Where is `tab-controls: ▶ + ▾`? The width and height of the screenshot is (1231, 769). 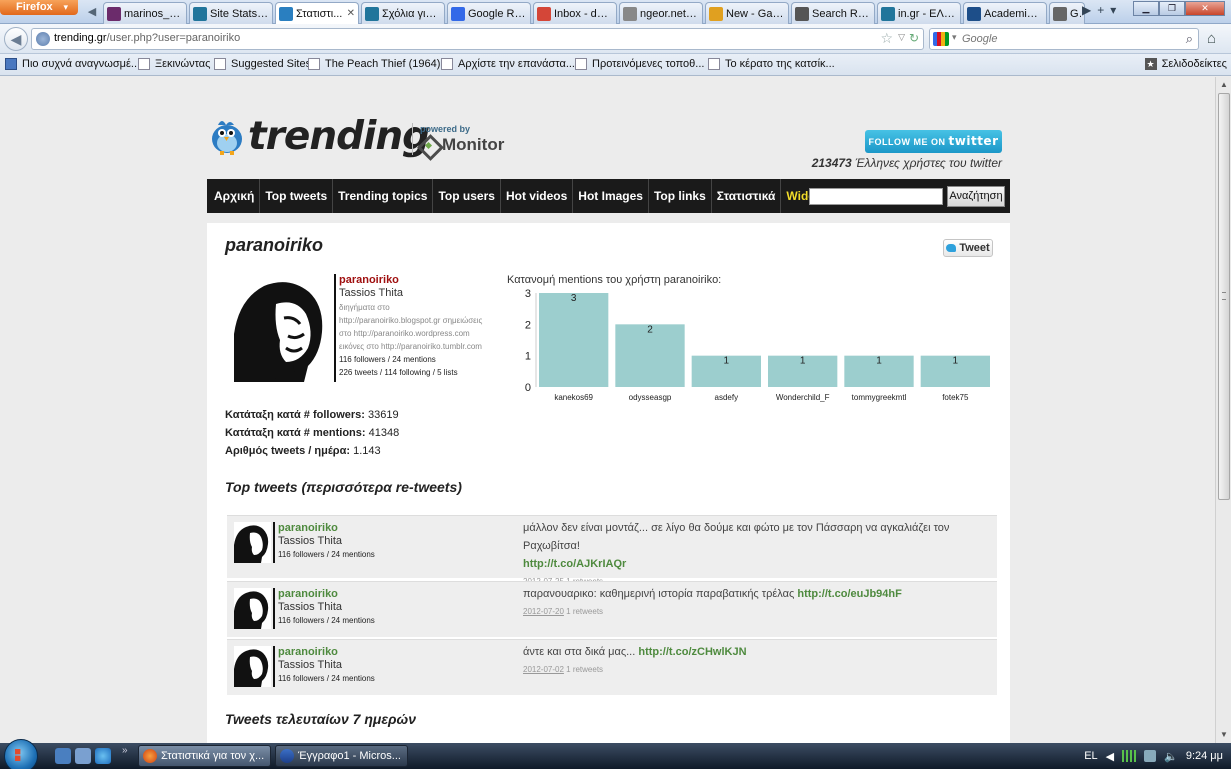 tab-controls: ▶ + ▾ is located at coordinates (1099, 10).